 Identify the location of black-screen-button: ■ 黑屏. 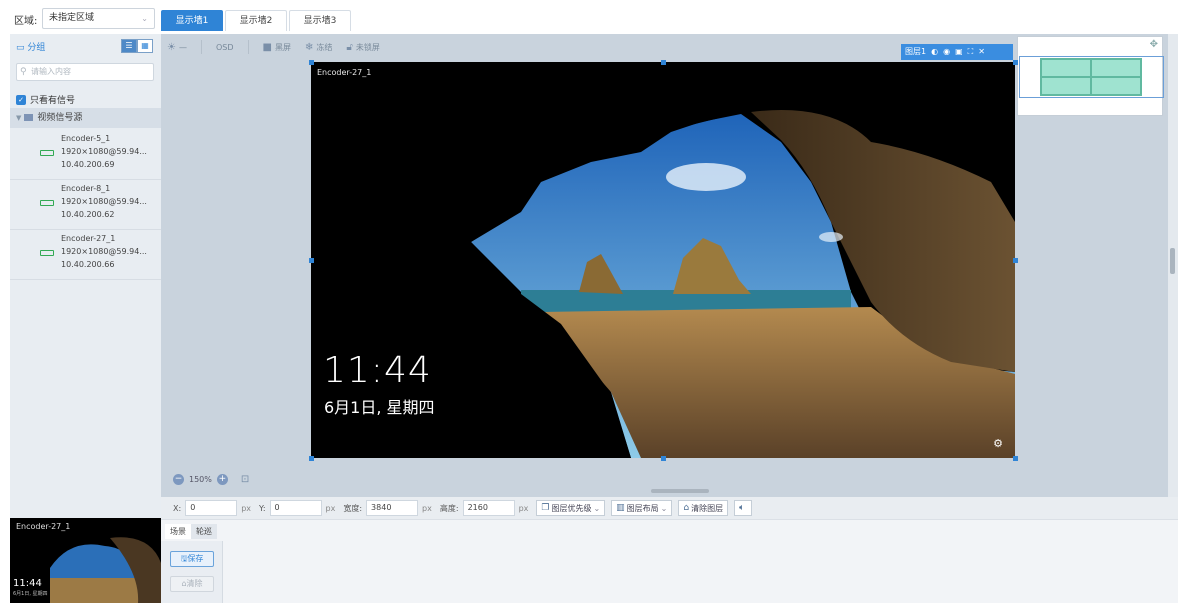
(277, 47).